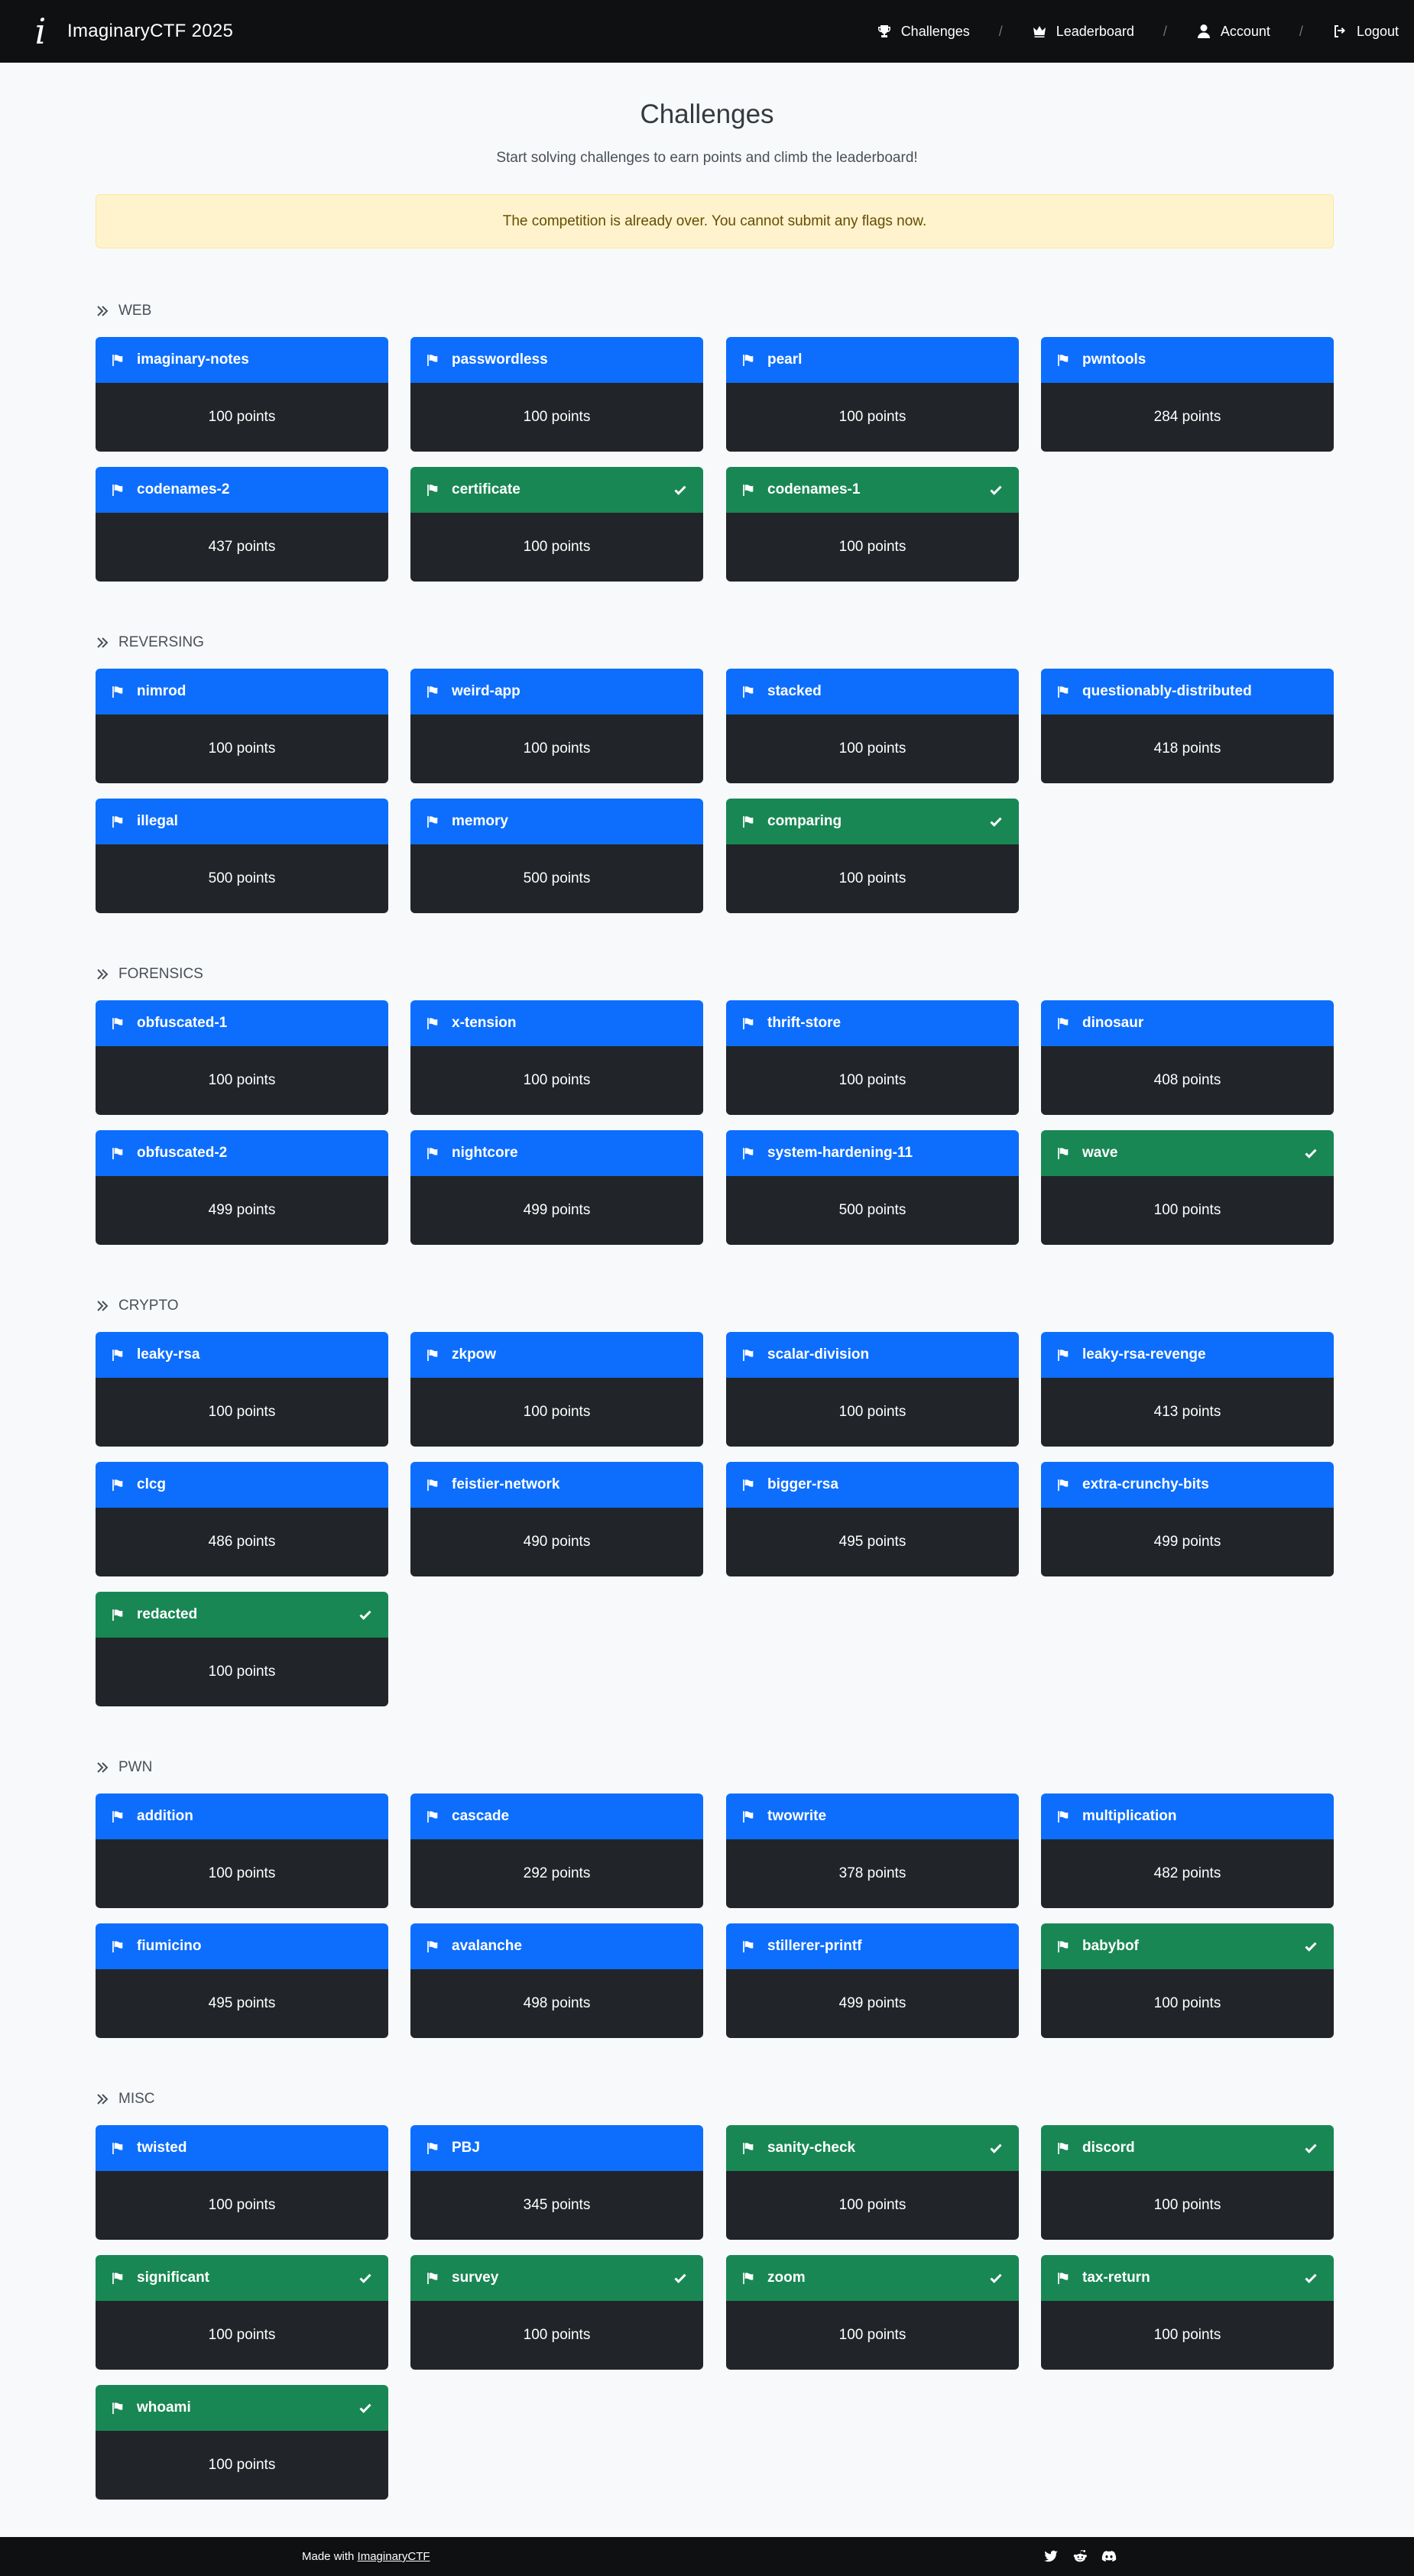  I want to click on challenge-card: wave 100 points, so click(1187, 1187).